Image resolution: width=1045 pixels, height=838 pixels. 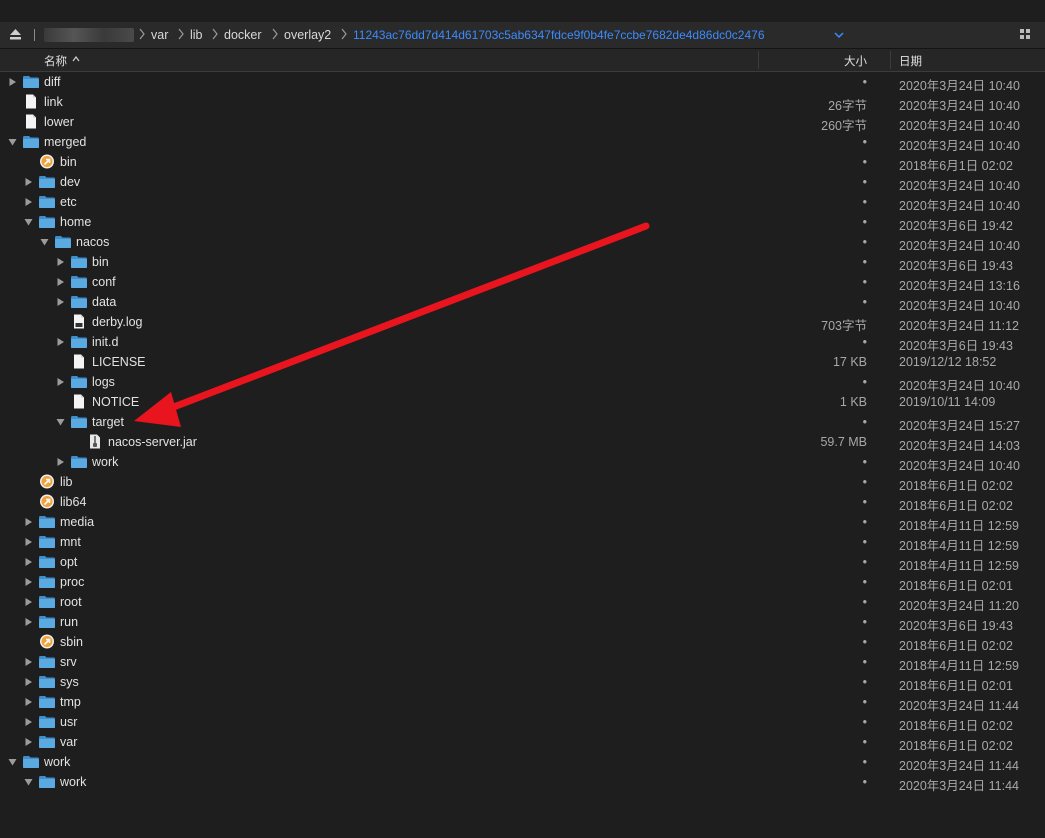 What do you see at coordinates (69, 622) in the screenshot?
I see `file-name: run` at bounding box center [69, 622].